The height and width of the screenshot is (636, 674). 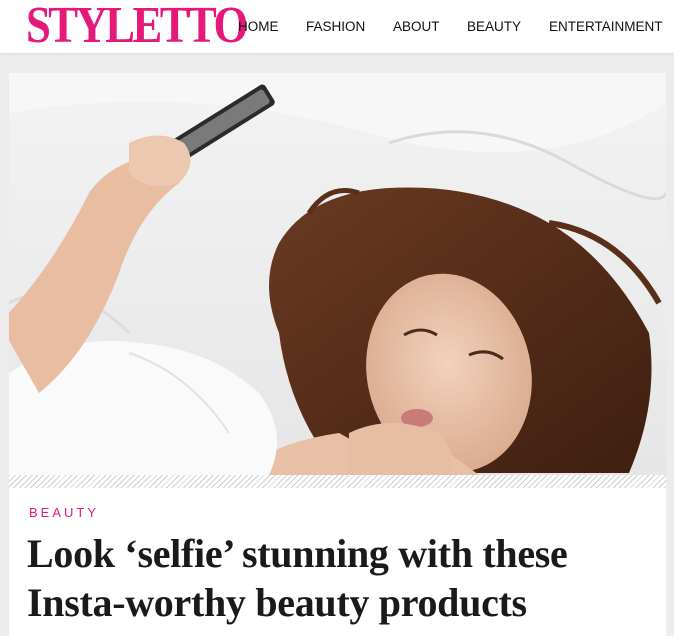 What do you see at coordinates (337, 481) in the screenshot?
I see `hatch-divider` at bounding box center [337, 481].